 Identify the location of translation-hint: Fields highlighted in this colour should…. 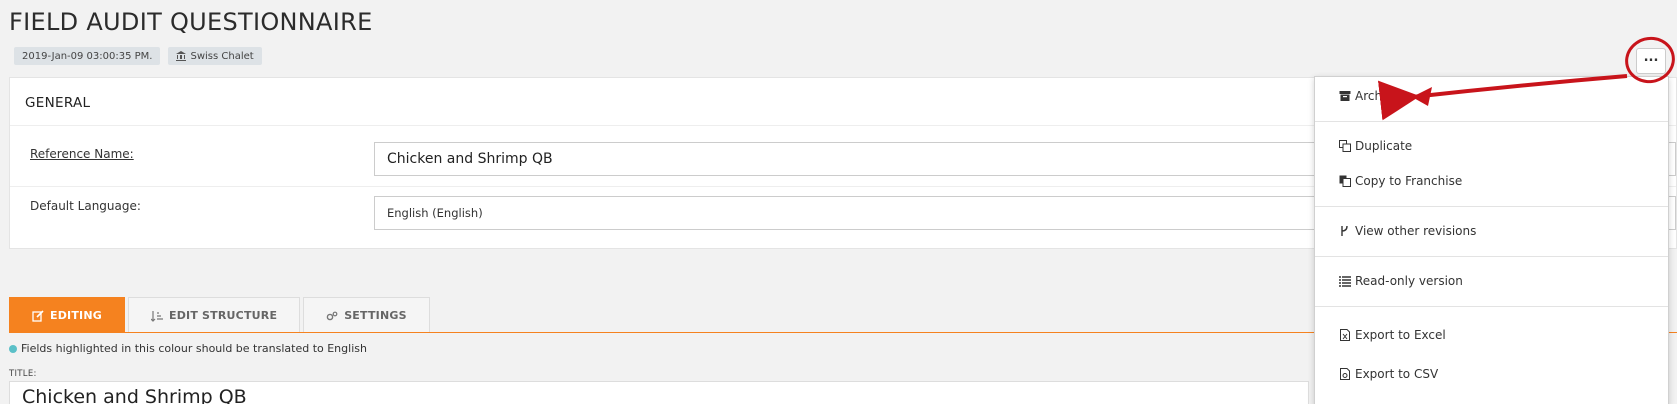
(188, 348).